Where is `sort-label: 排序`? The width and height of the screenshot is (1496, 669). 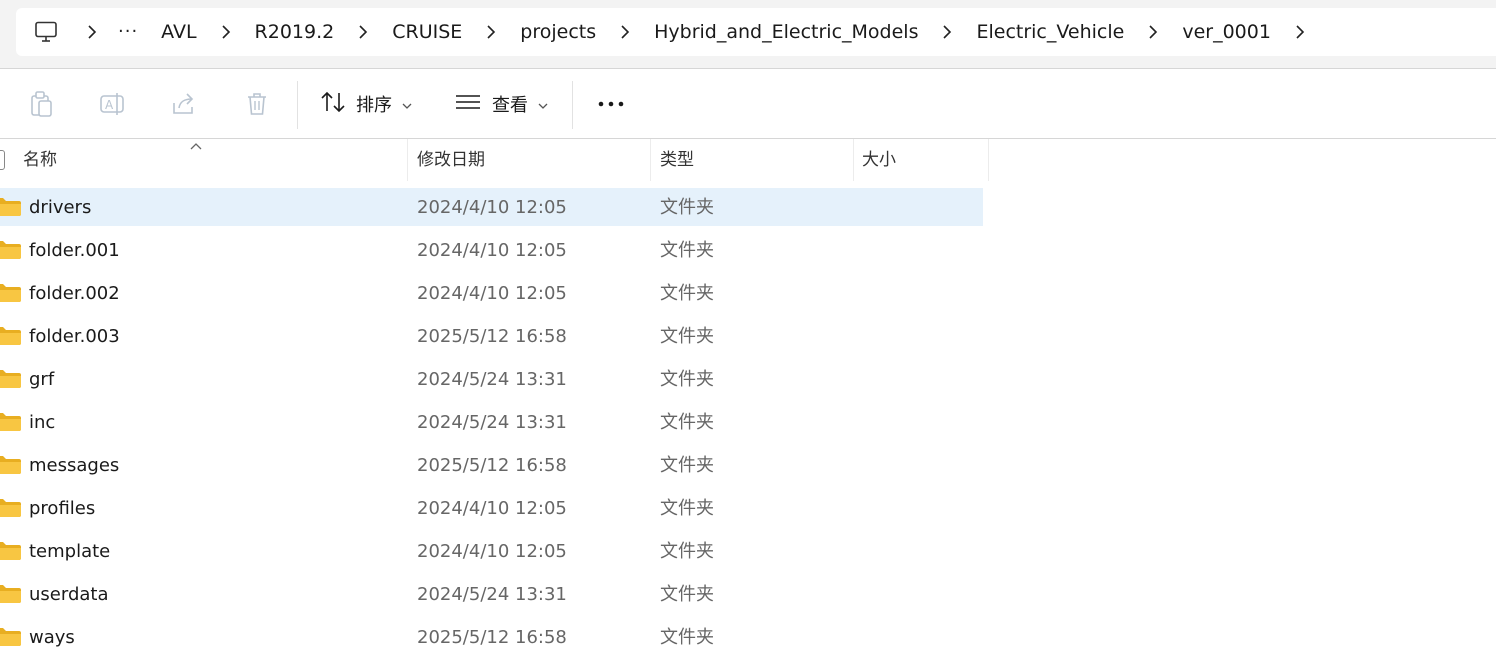 sort-label: 排序 is located at coordinates (374, 105).